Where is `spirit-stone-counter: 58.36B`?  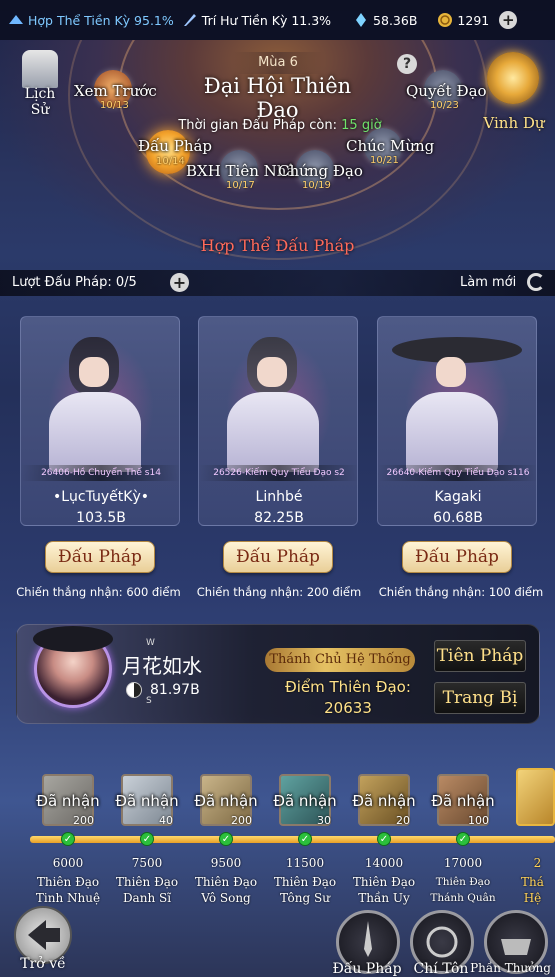 spirit-stone-counter: 58.36B is located at coordinates (385, 20).